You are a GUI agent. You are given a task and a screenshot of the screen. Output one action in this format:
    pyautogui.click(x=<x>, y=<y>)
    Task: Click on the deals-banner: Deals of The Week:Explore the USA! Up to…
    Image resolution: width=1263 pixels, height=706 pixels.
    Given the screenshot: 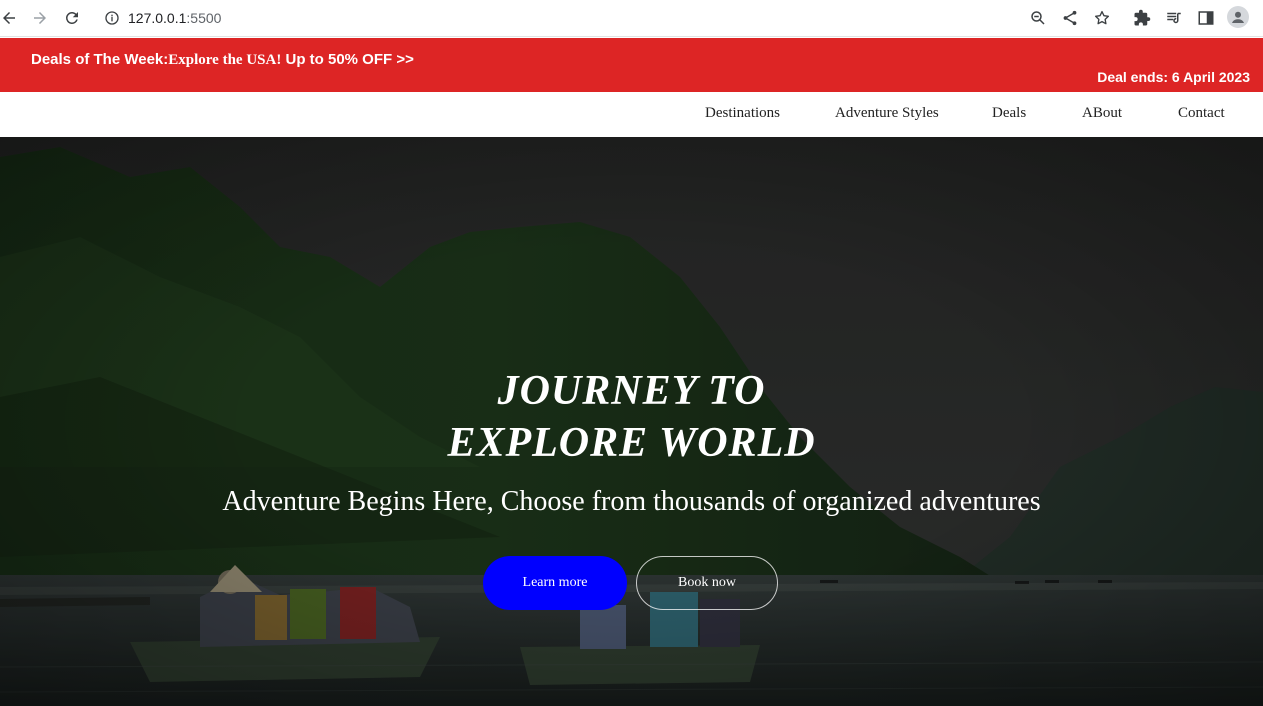 What is the action you would take?
    pyautogui.click(x=631, y=65)
    